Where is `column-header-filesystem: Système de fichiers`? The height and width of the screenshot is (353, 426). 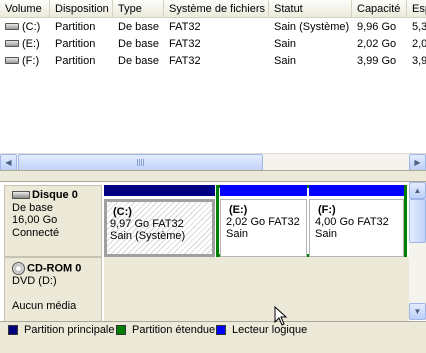 column-header-filesystem: Système de fichiers is located at coordinates (216, 9).